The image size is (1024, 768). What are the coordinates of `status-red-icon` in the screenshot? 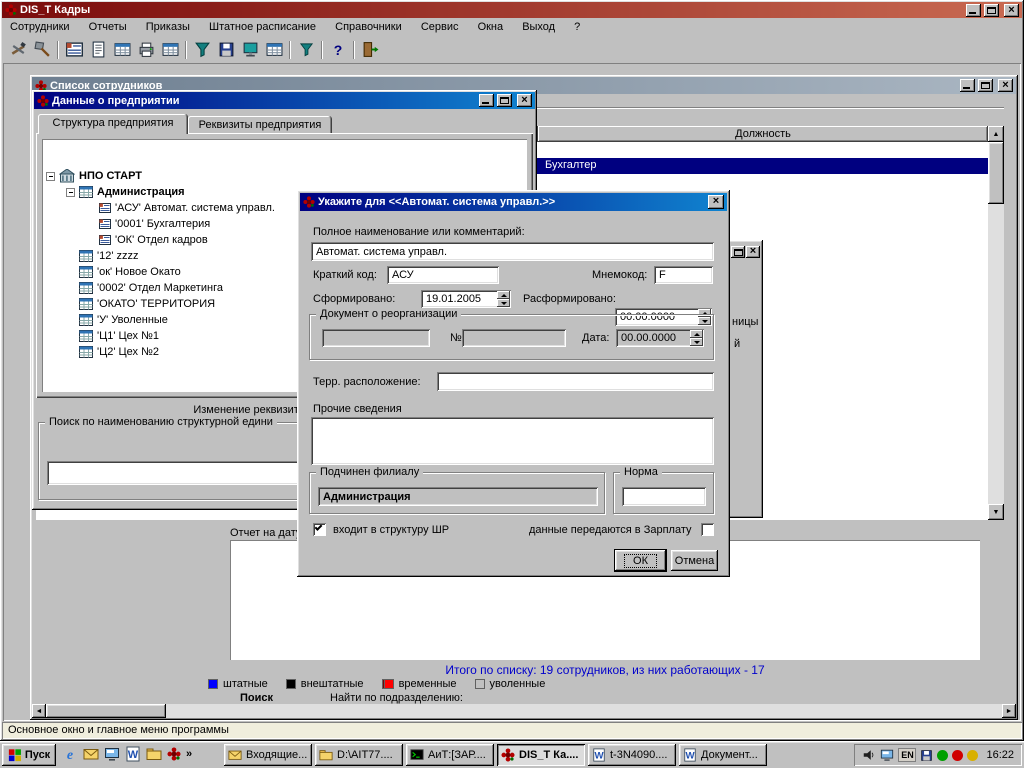 It's located at (958, 755).